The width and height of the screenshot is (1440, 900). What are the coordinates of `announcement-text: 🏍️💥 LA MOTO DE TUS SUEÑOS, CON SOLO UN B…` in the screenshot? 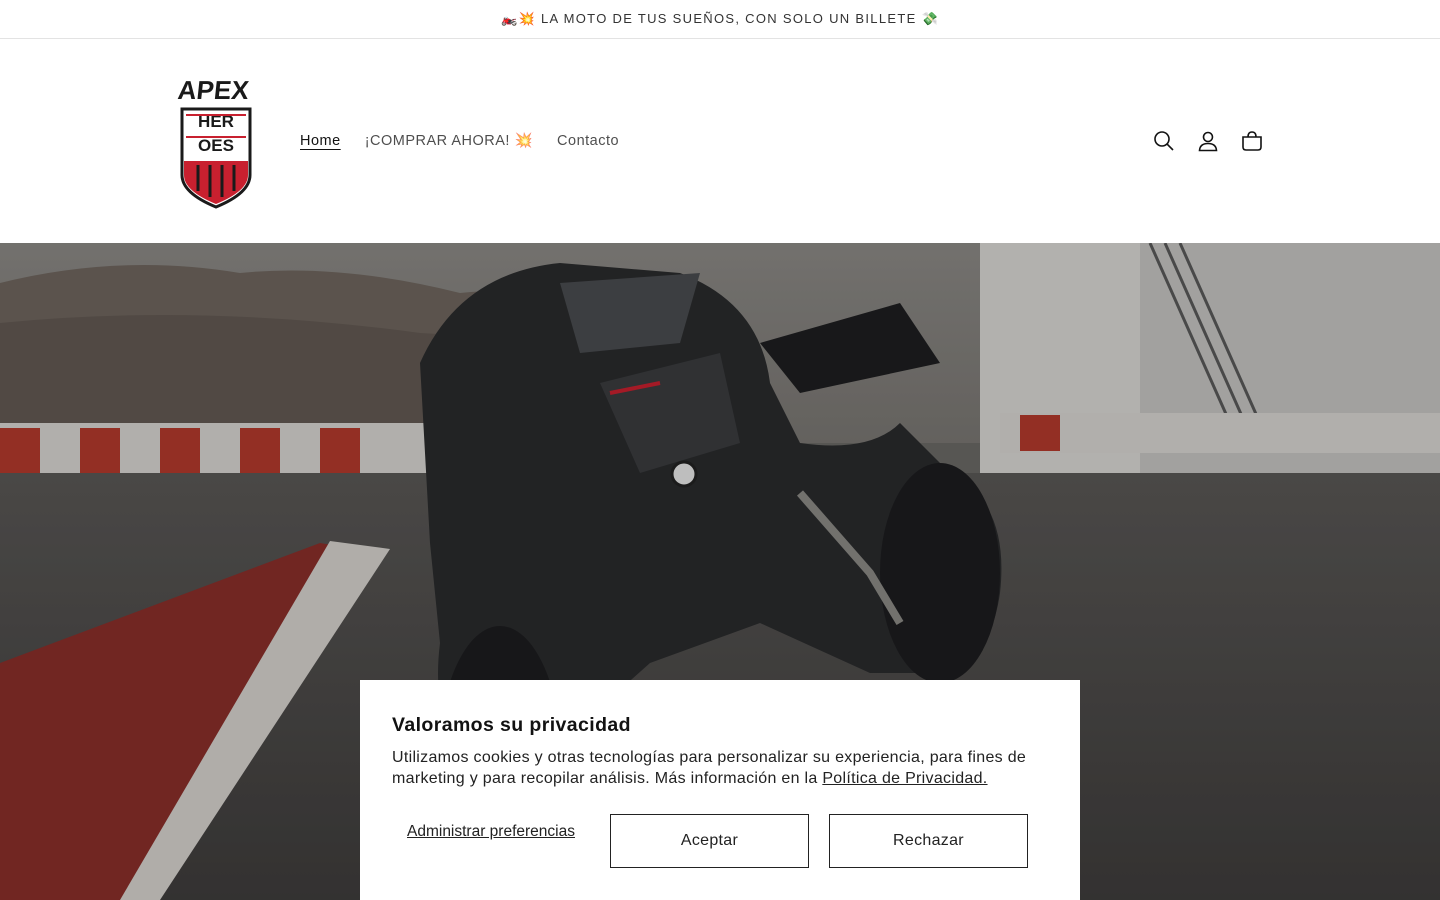 It's located at (720, 18).